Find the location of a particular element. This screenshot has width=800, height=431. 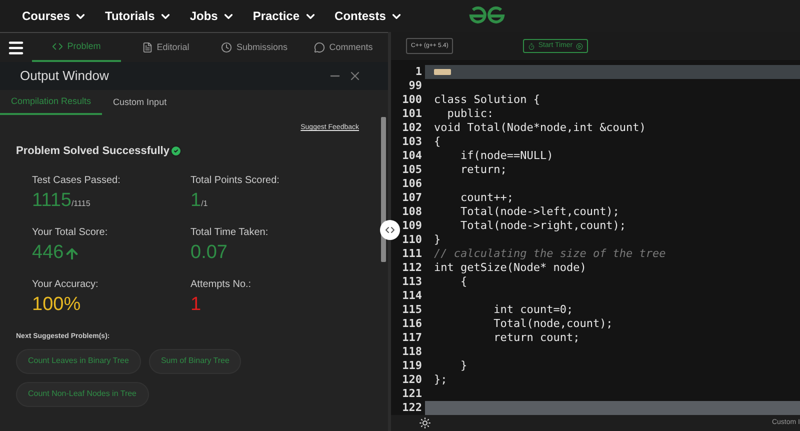

line-number: 113 is located at coordinates (412, 282).